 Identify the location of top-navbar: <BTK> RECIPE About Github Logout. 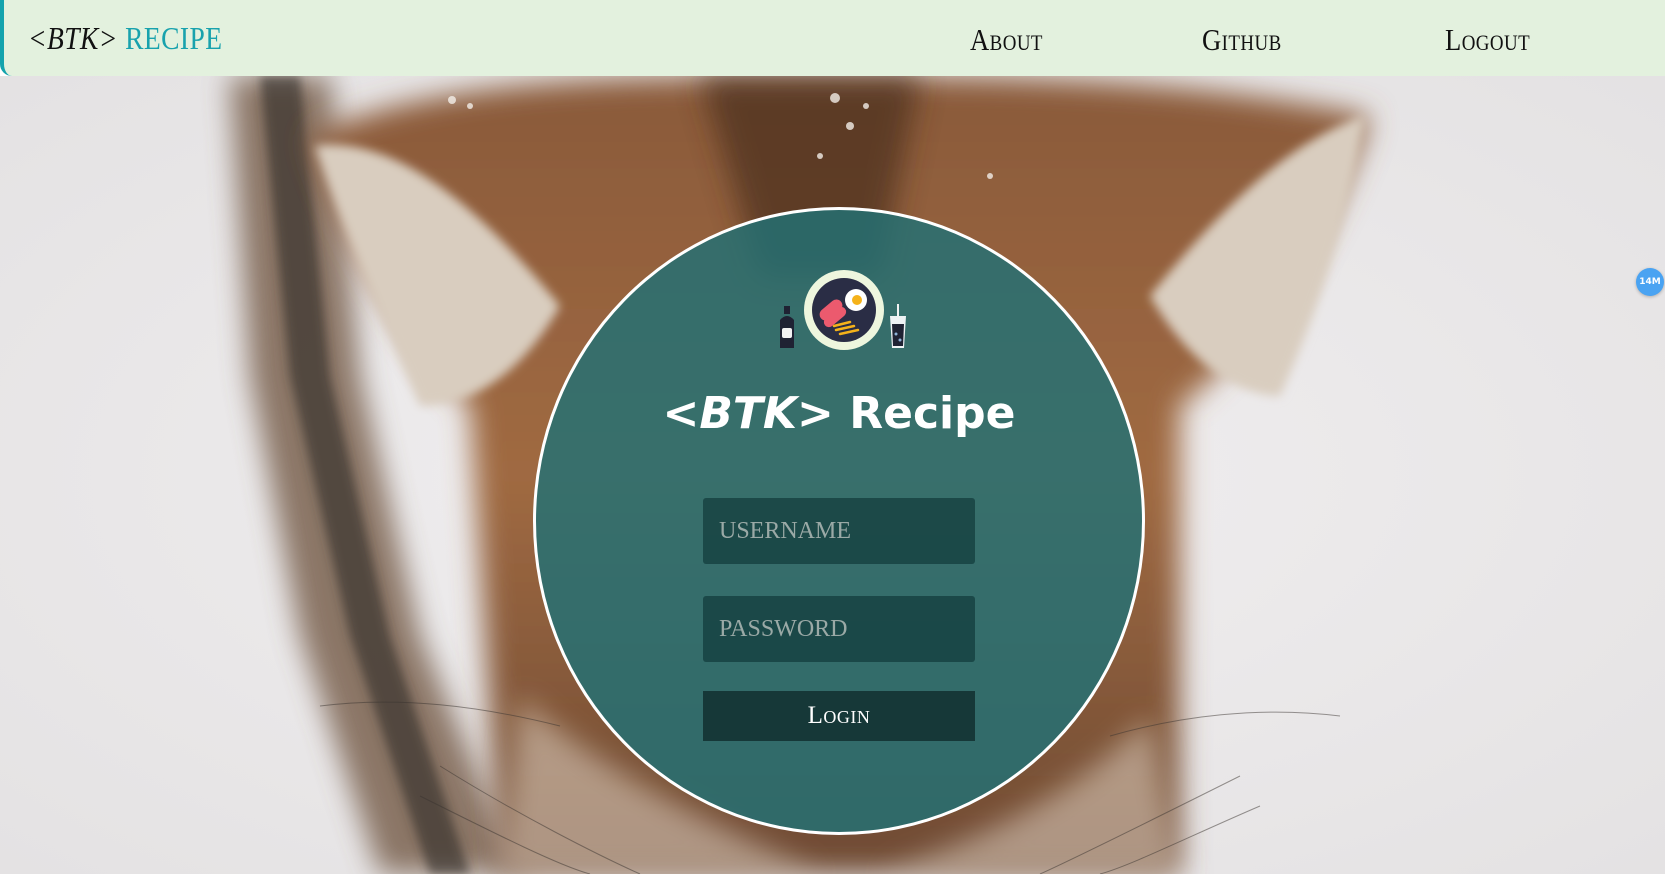
(832, 38).